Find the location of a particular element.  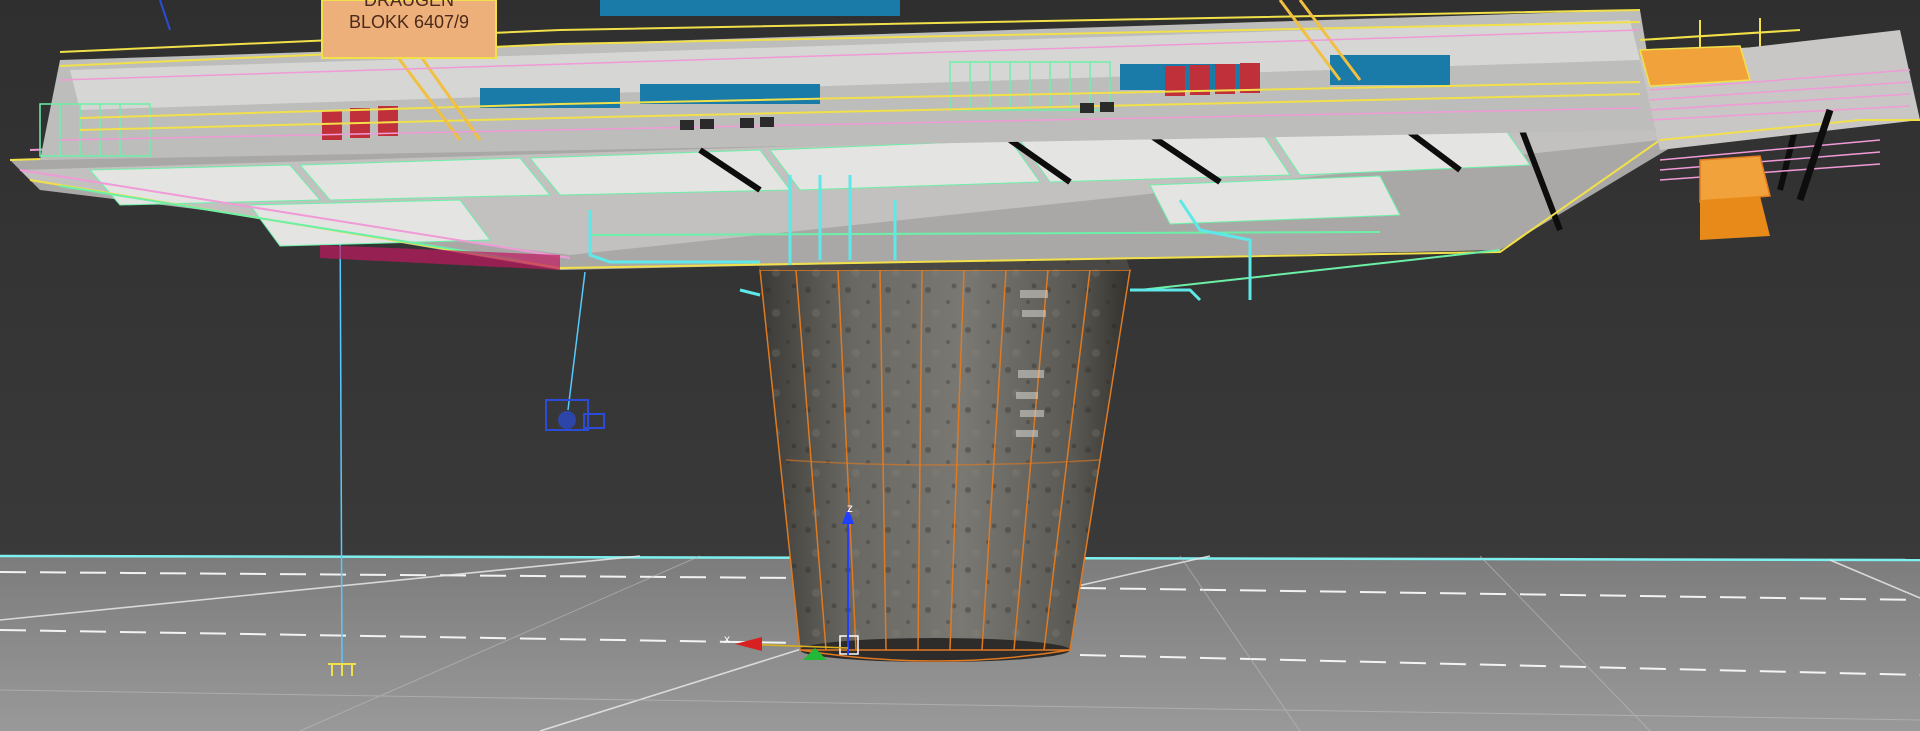

sign-line-1: DRAUGEN is located at coordinates (409, 5).